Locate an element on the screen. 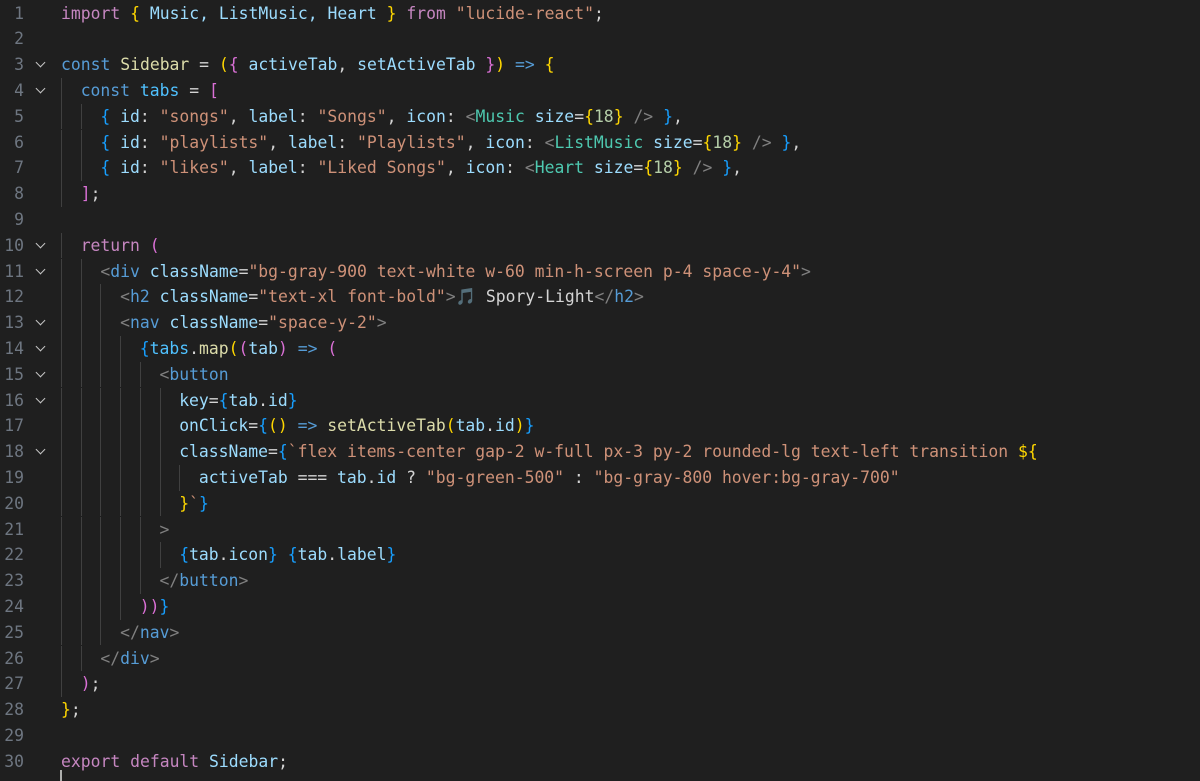 The width and height of the screenshot is (1200, 781). code-text: onClick={() => setActiveTab(tab.id)} is located at coordinates (356, 426).